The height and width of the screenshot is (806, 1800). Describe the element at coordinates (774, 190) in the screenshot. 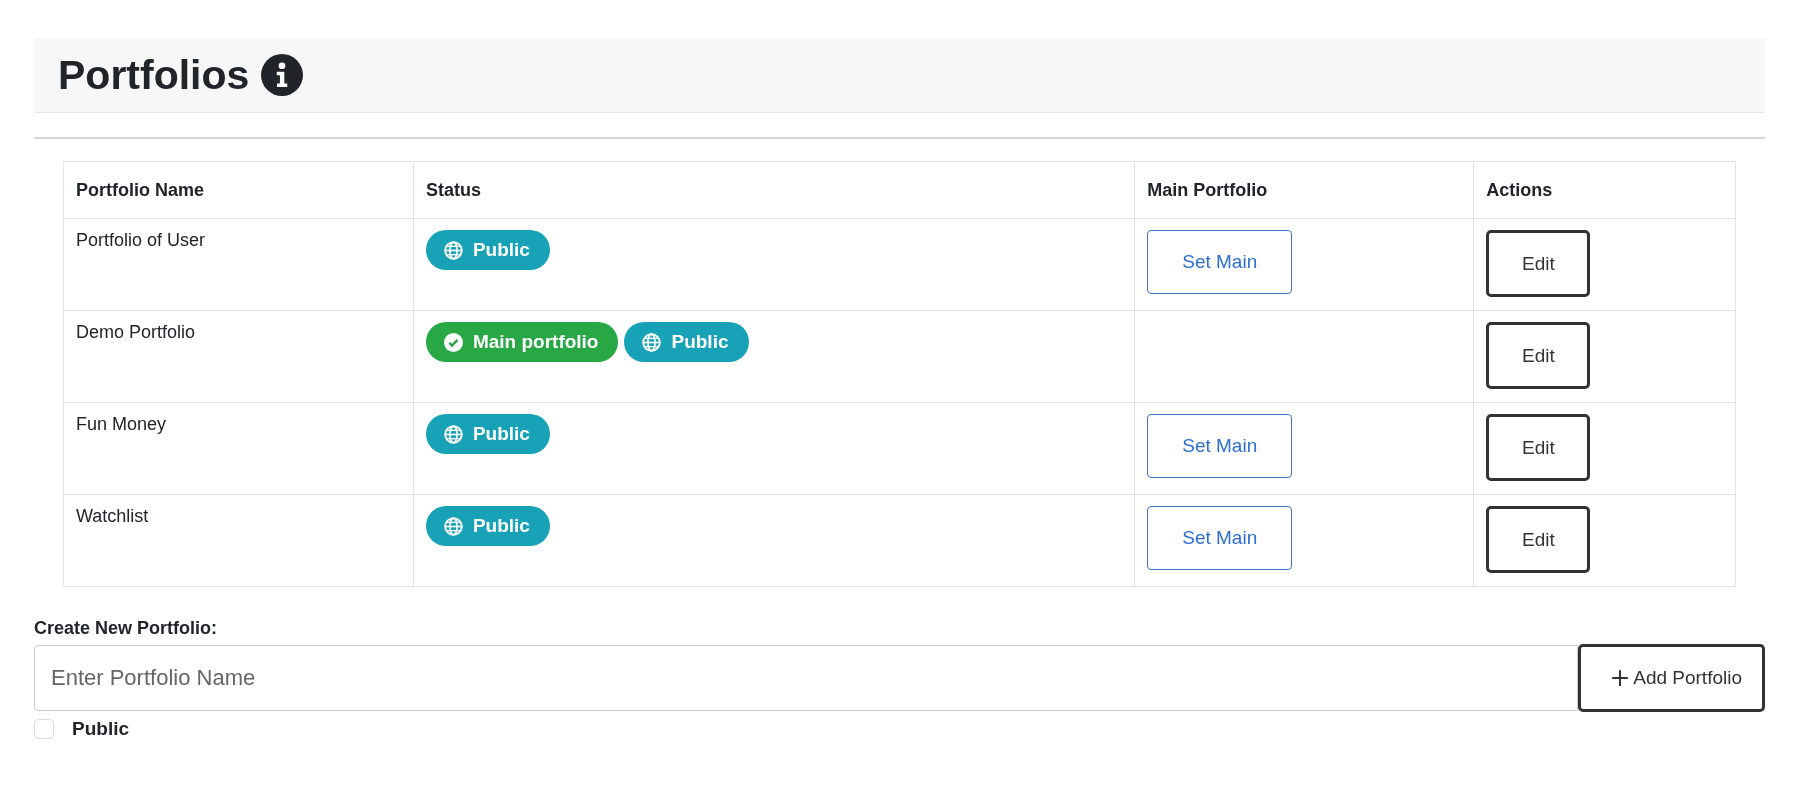

I see `column-header: Status` at that location.